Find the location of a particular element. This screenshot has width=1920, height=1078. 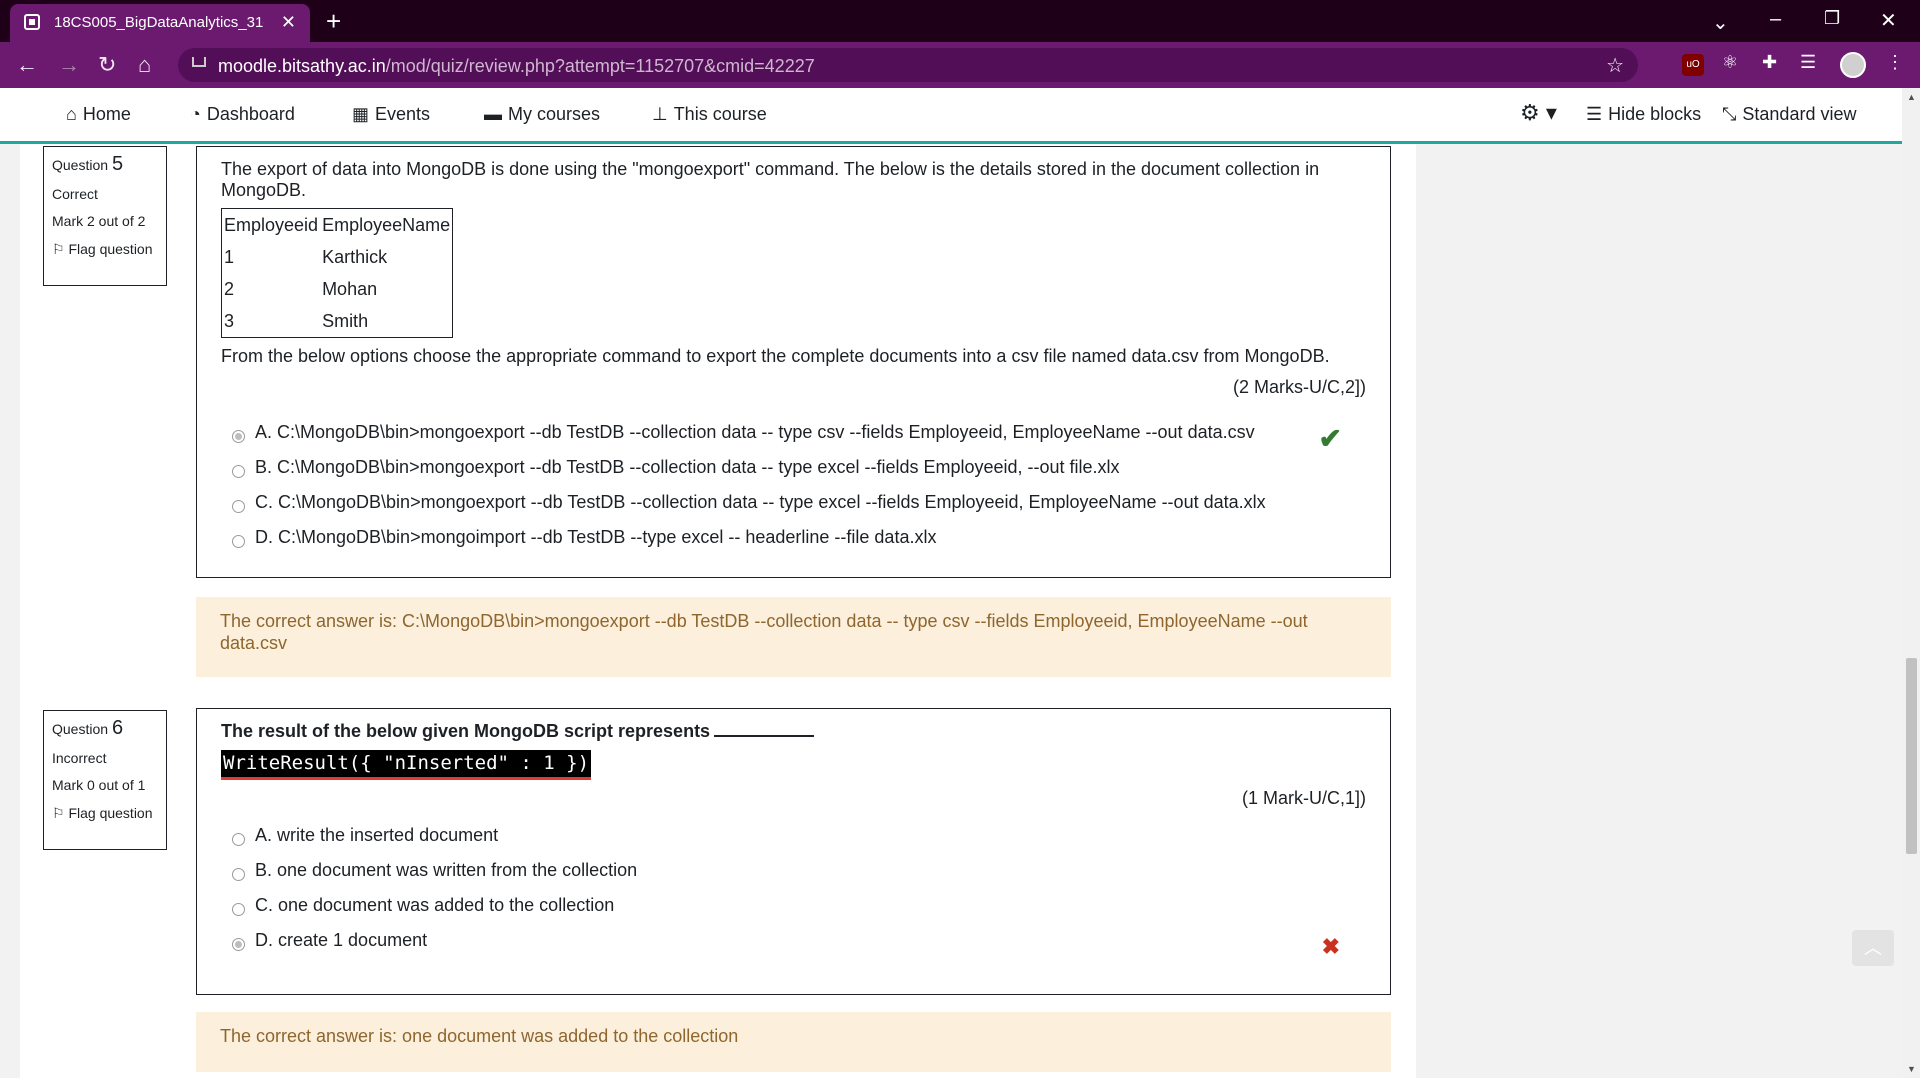

scroll-thumb is located at coordinates (1911, 756).